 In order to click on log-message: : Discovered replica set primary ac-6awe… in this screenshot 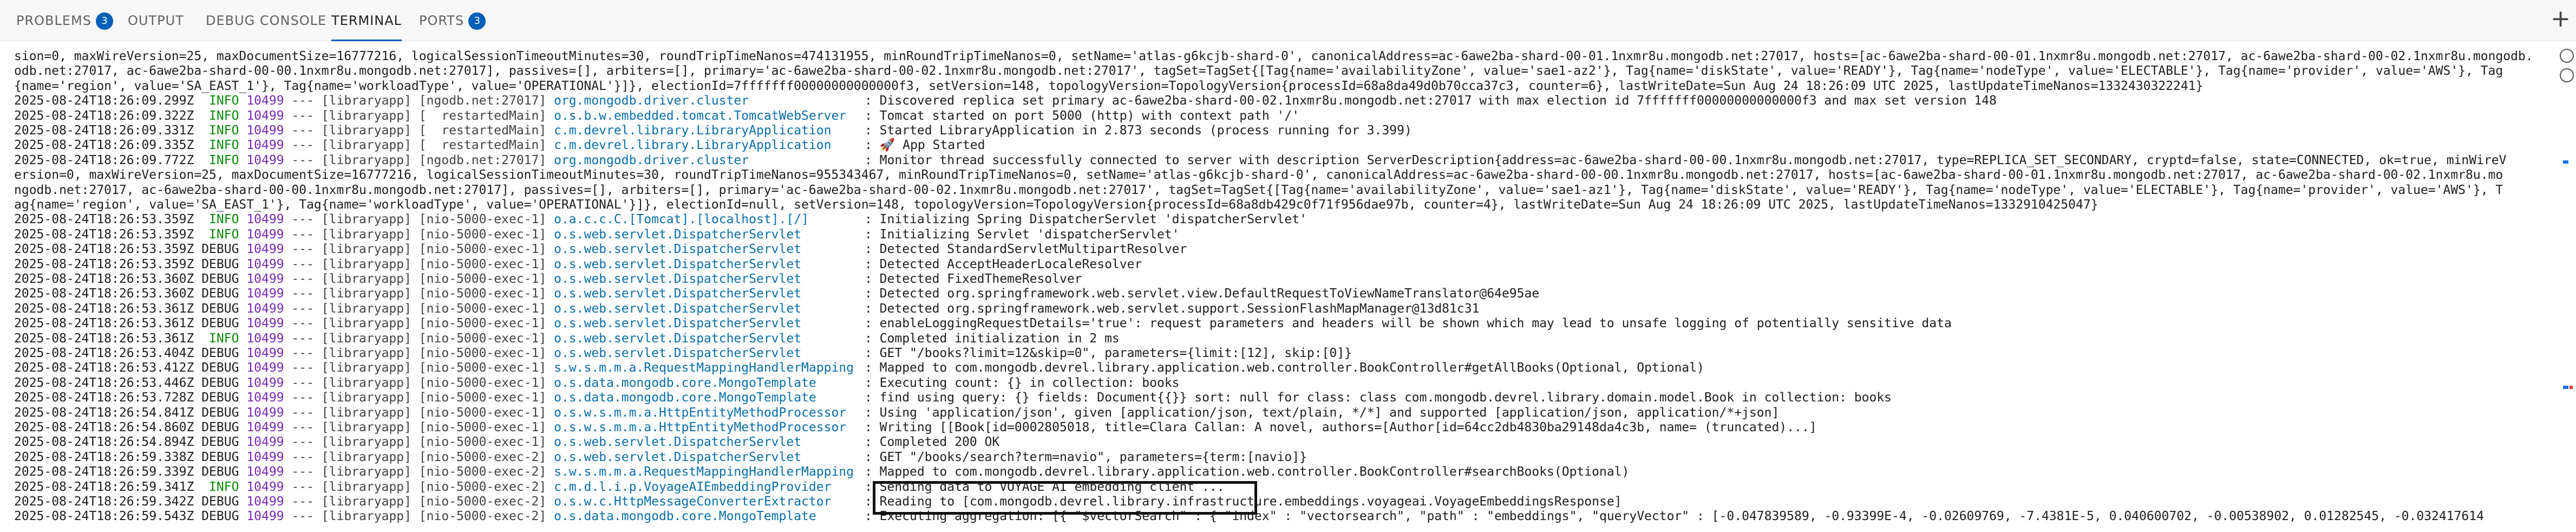, I will do `click(1430, 101)`.